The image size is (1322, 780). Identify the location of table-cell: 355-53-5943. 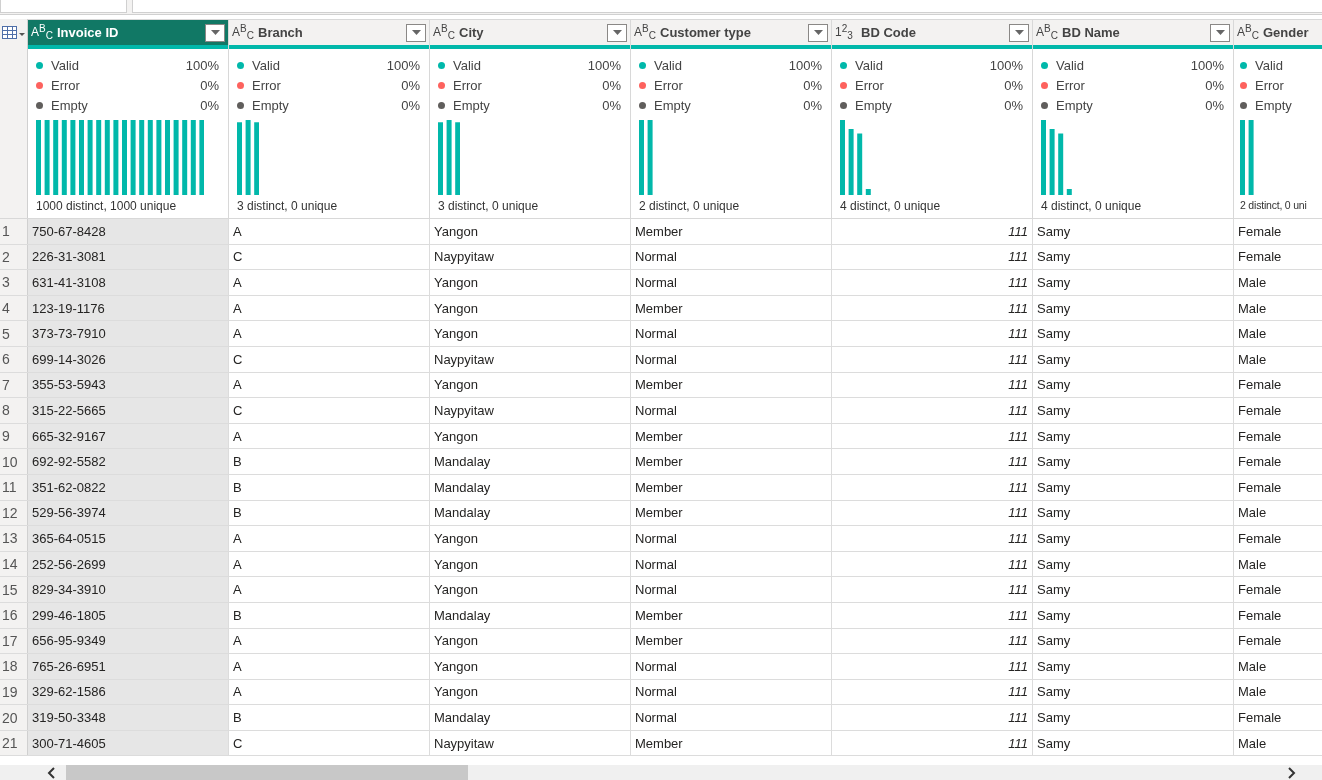
(128, 385).